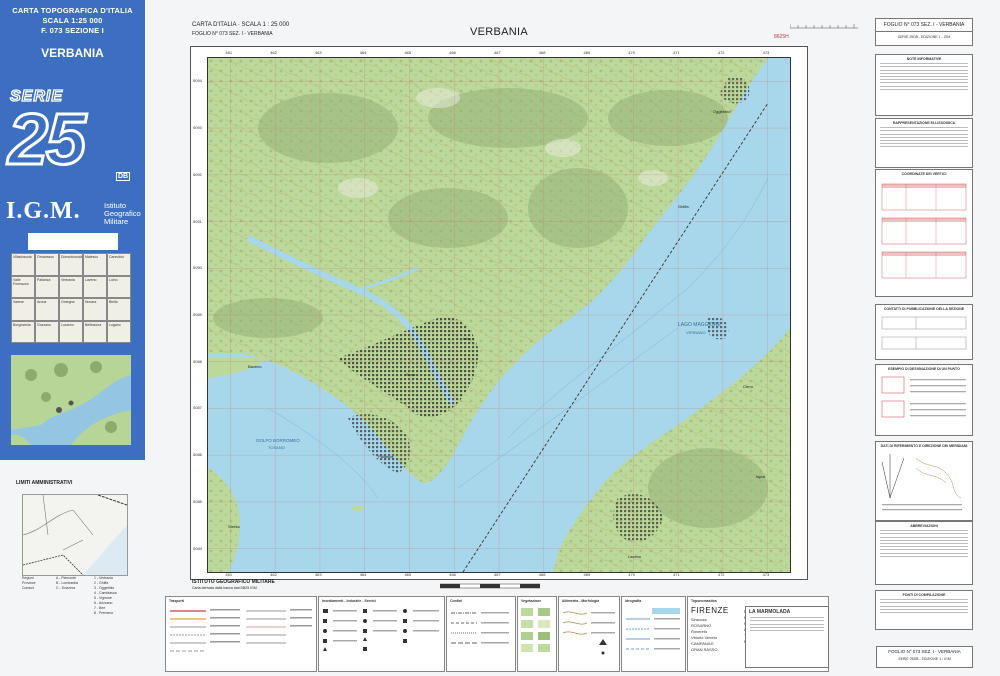 The image size is (1000, 676). Describe the element at coordinates (722, 111) in the screenshot. I see `place-name: Oggebbio` at that location.